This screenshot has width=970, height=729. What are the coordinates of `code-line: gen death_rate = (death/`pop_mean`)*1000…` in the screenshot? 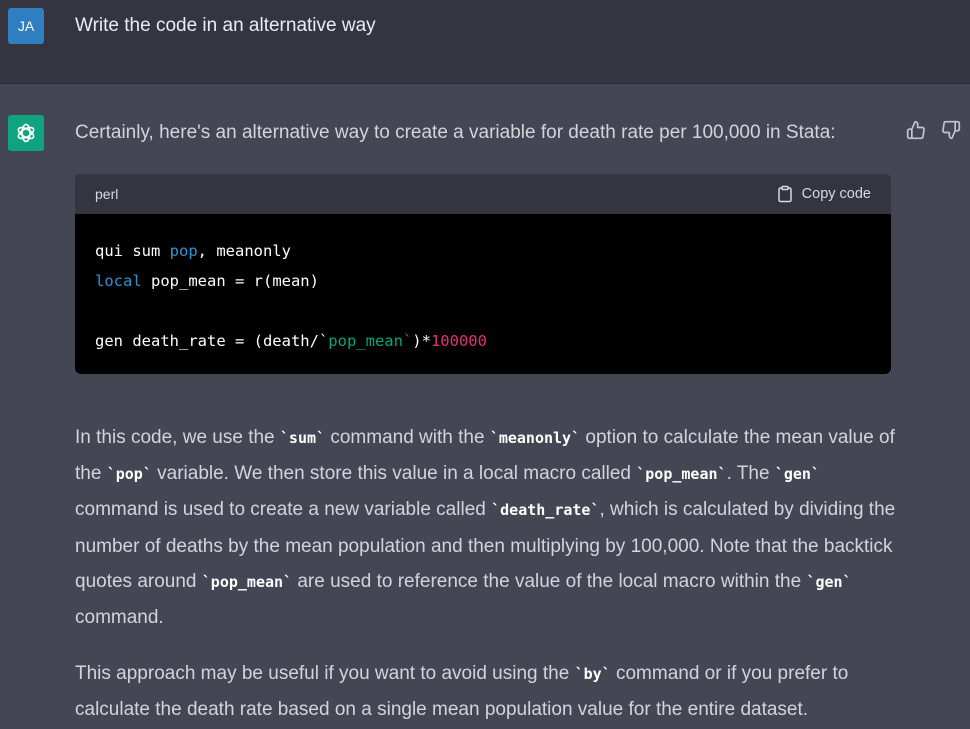 It's located at (291, 341).